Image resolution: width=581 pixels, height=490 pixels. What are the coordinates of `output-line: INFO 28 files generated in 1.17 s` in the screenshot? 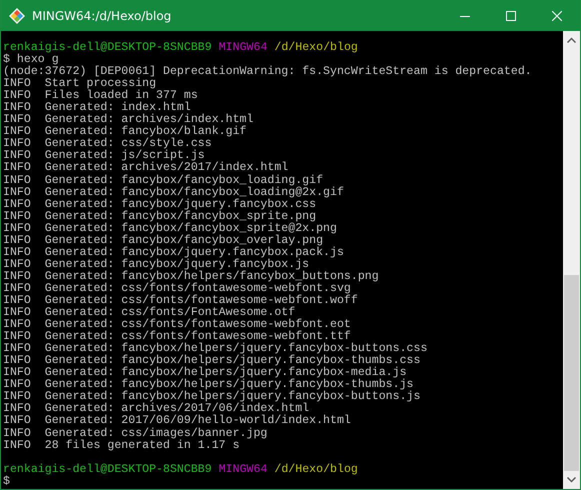 It's located at (121, 445).